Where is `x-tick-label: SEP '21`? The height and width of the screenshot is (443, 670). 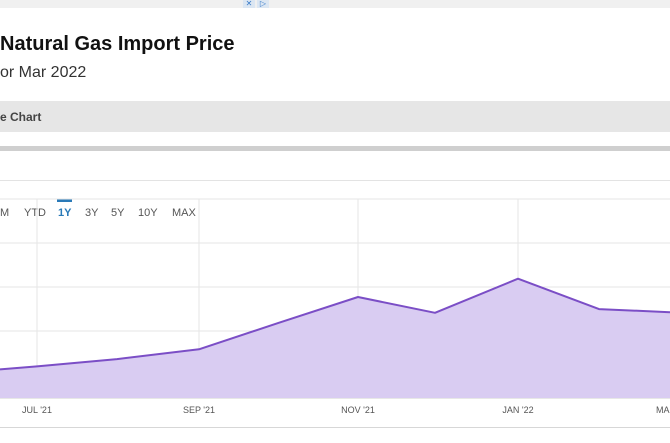 x-tick-label: SEP '21 is located at coordinates (199, 410).